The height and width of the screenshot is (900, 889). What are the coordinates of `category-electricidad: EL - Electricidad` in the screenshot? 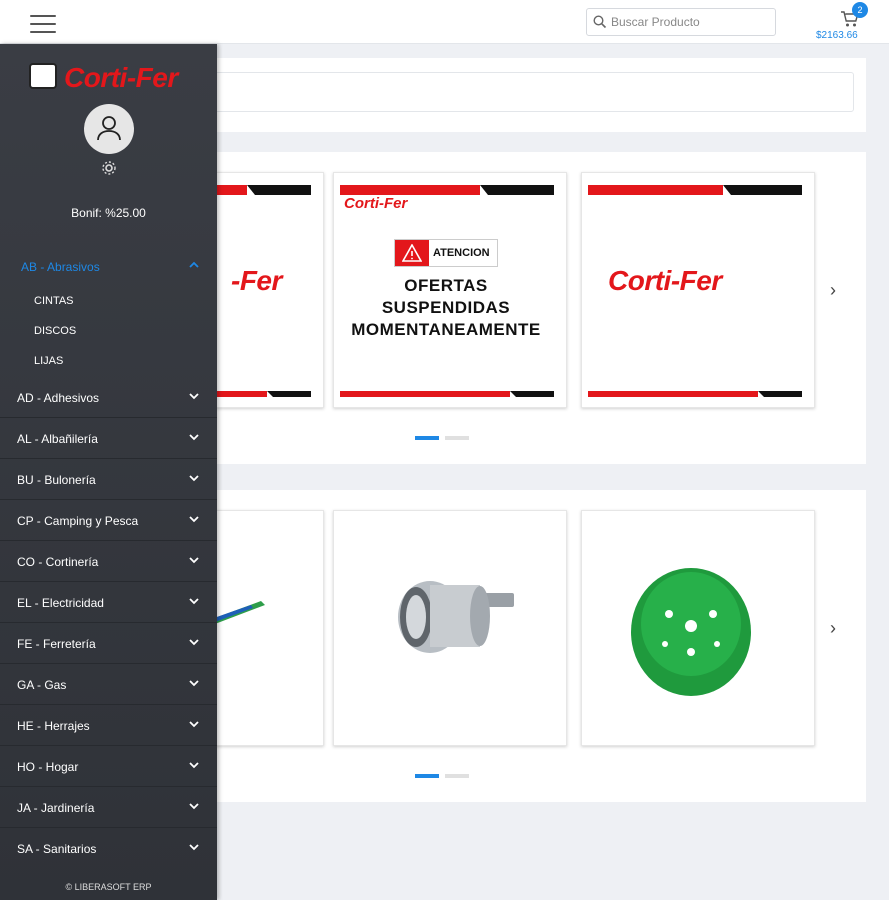 It's located at (108, 603).